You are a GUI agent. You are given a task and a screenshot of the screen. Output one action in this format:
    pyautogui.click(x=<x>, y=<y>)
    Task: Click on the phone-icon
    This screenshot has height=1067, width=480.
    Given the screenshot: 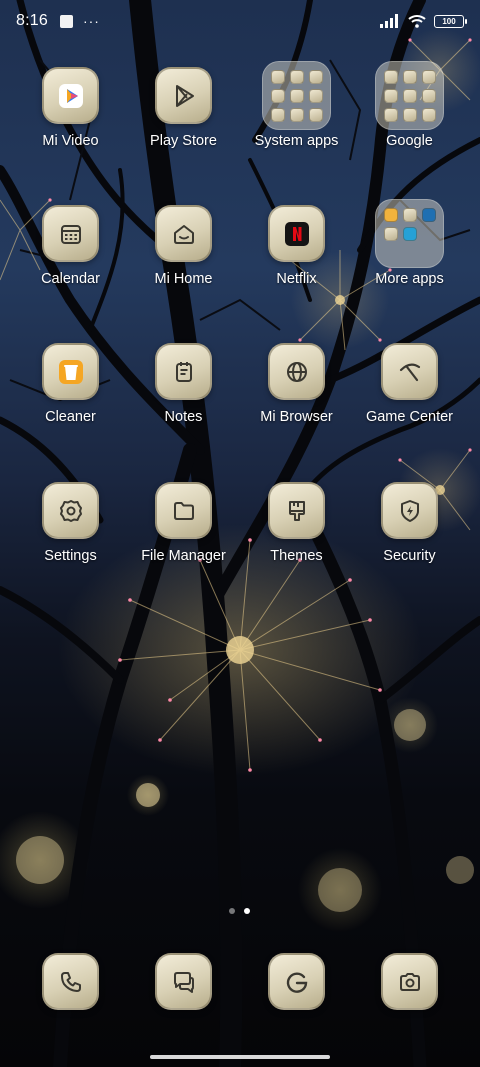 What is the action you would take?
    pyautogui.click(x=70, y=981)
    